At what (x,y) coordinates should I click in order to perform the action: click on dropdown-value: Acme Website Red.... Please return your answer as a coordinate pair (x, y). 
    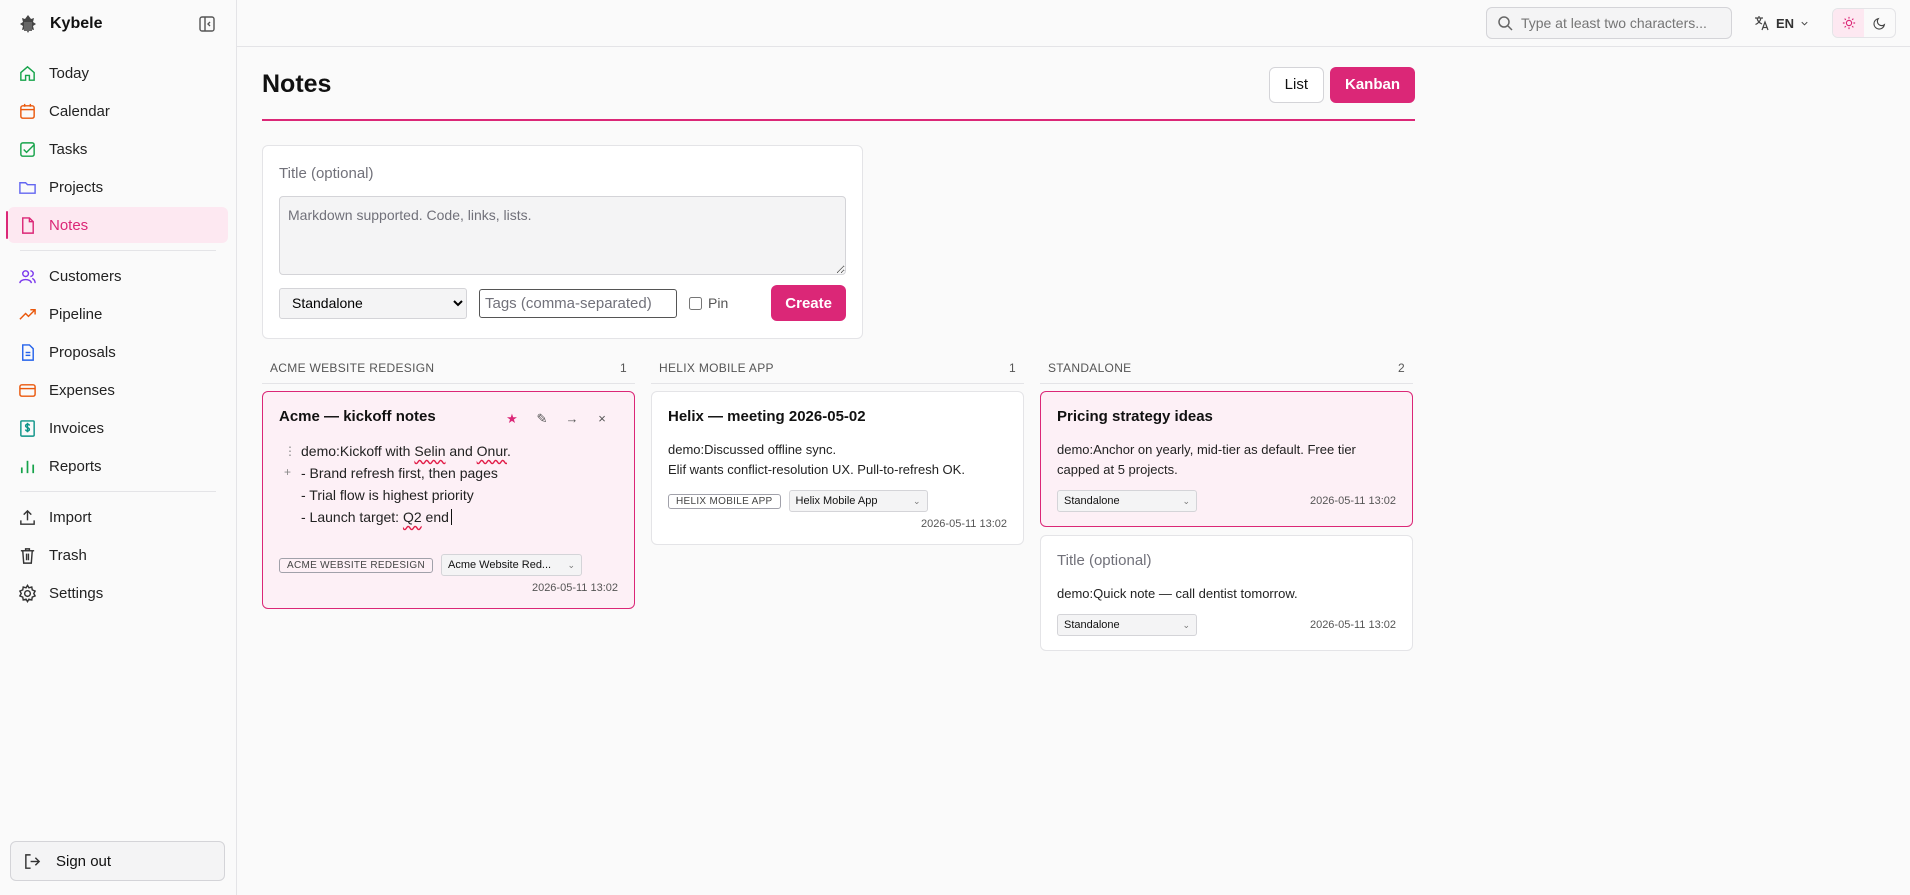
    Looking at the image, I should click on (499, 565).